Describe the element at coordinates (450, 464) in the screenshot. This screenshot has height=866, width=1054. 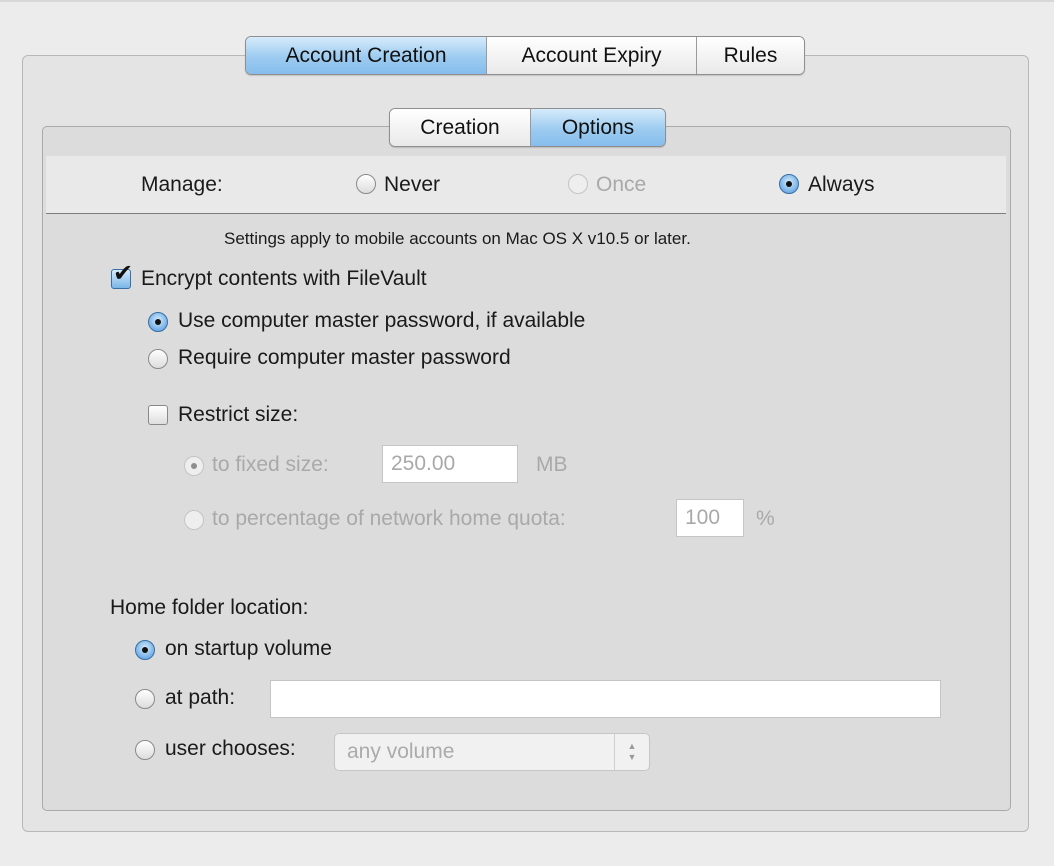
I see `fixed-size-input: 250.00` at that location.